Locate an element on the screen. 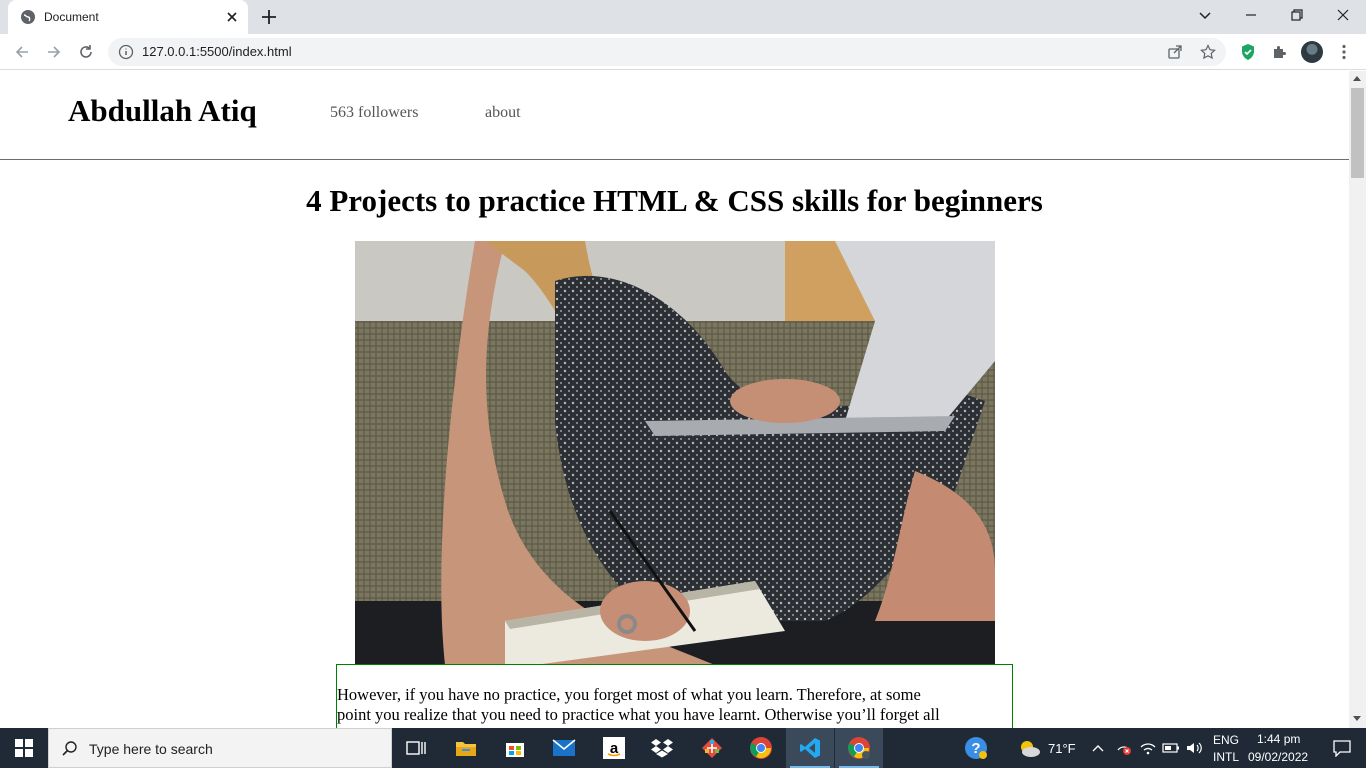  task-view-button is located at coordinates (416, 748).